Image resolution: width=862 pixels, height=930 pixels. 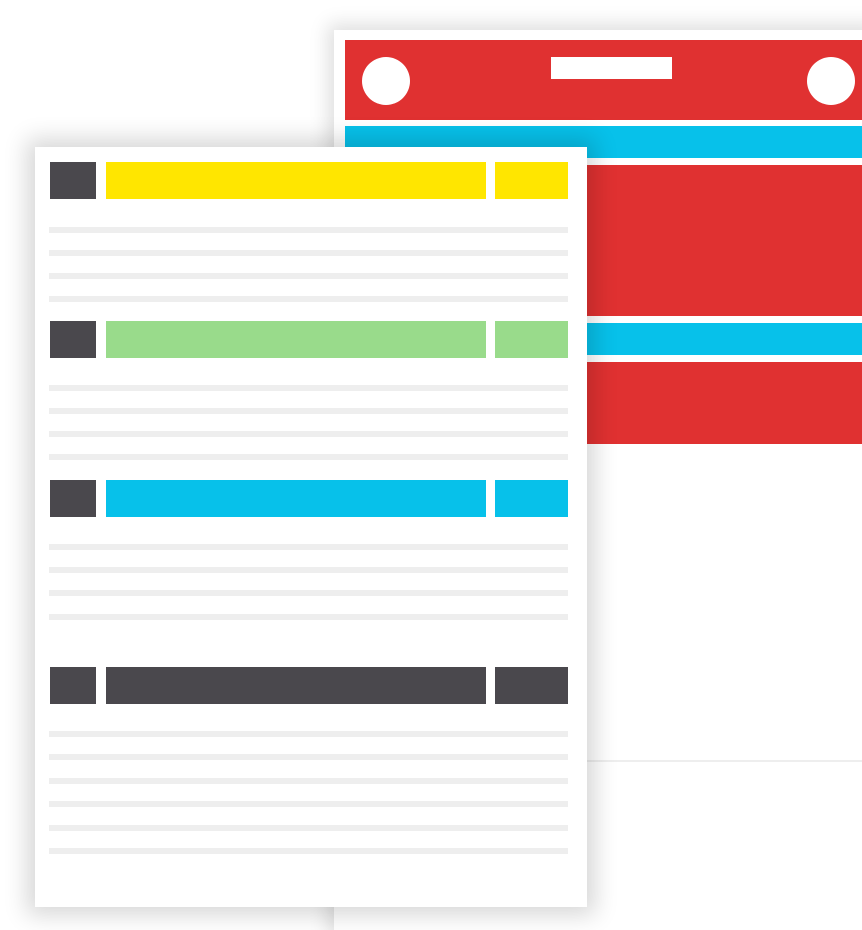 I want to click on section-3-tag, so click(x=531, y=498).